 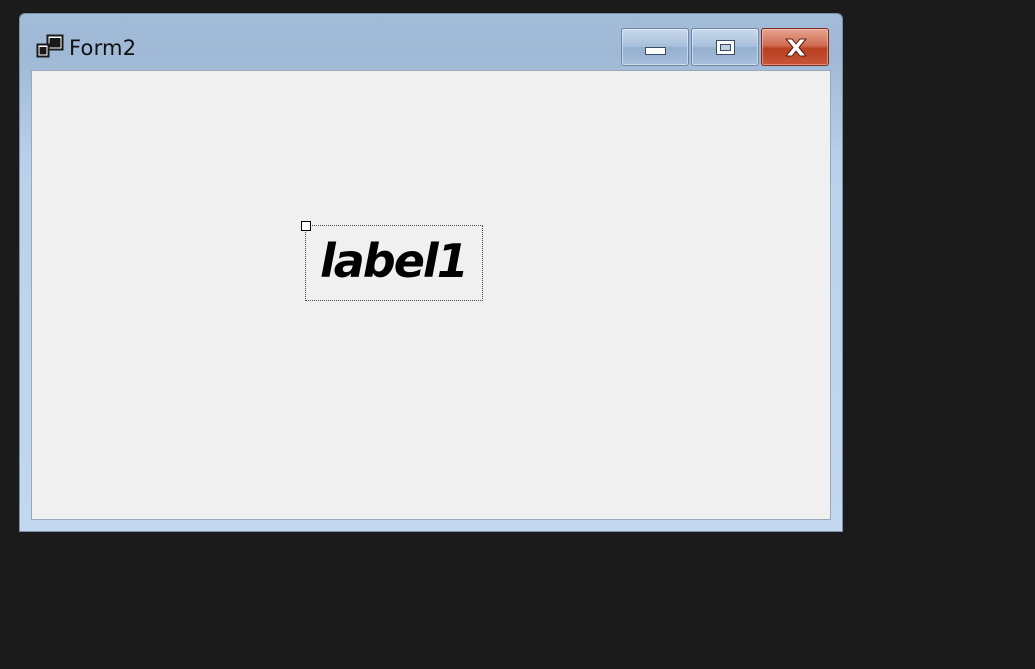 I want to click on close-icon, so click(x=796, y=47).